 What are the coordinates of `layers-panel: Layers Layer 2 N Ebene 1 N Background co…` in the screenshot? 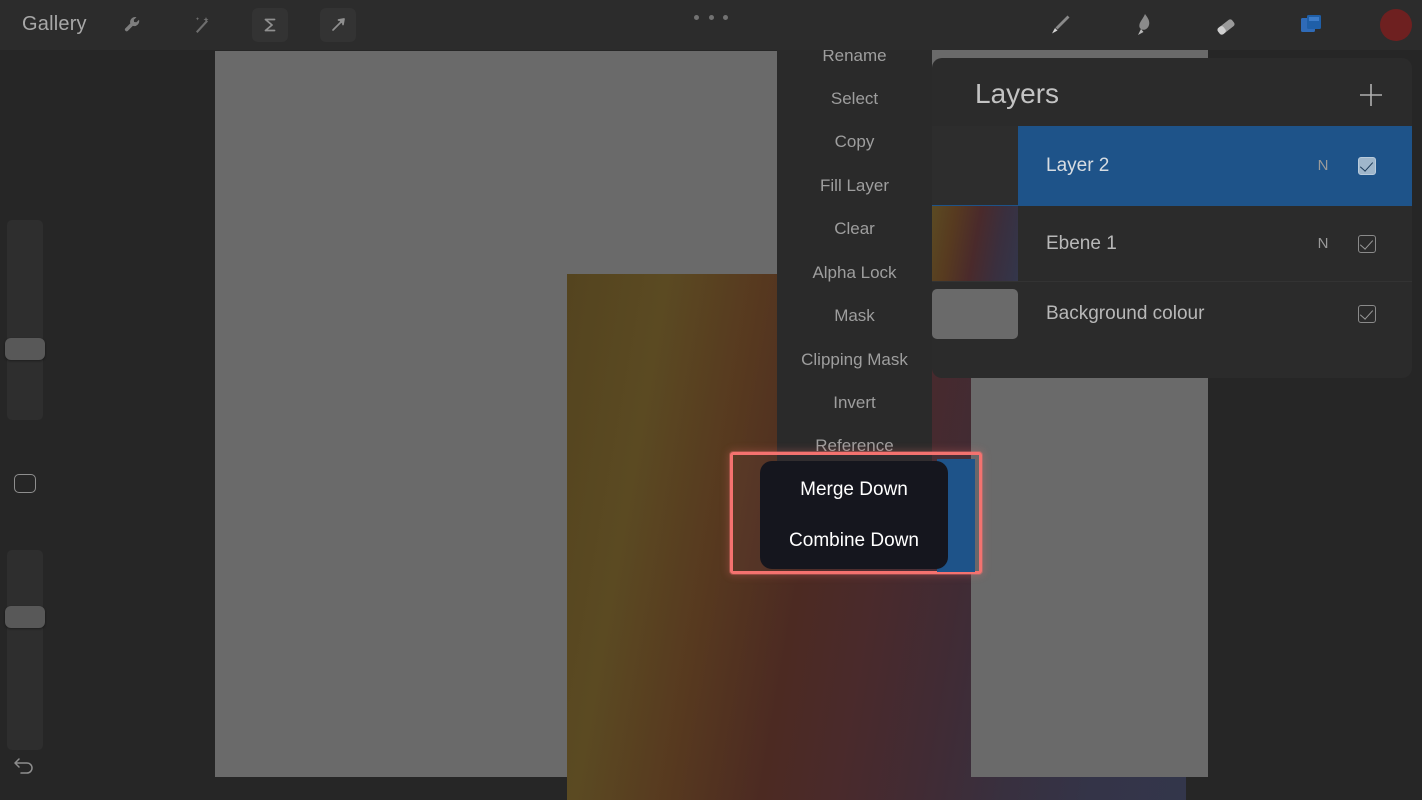 It's located at (1172, 218).